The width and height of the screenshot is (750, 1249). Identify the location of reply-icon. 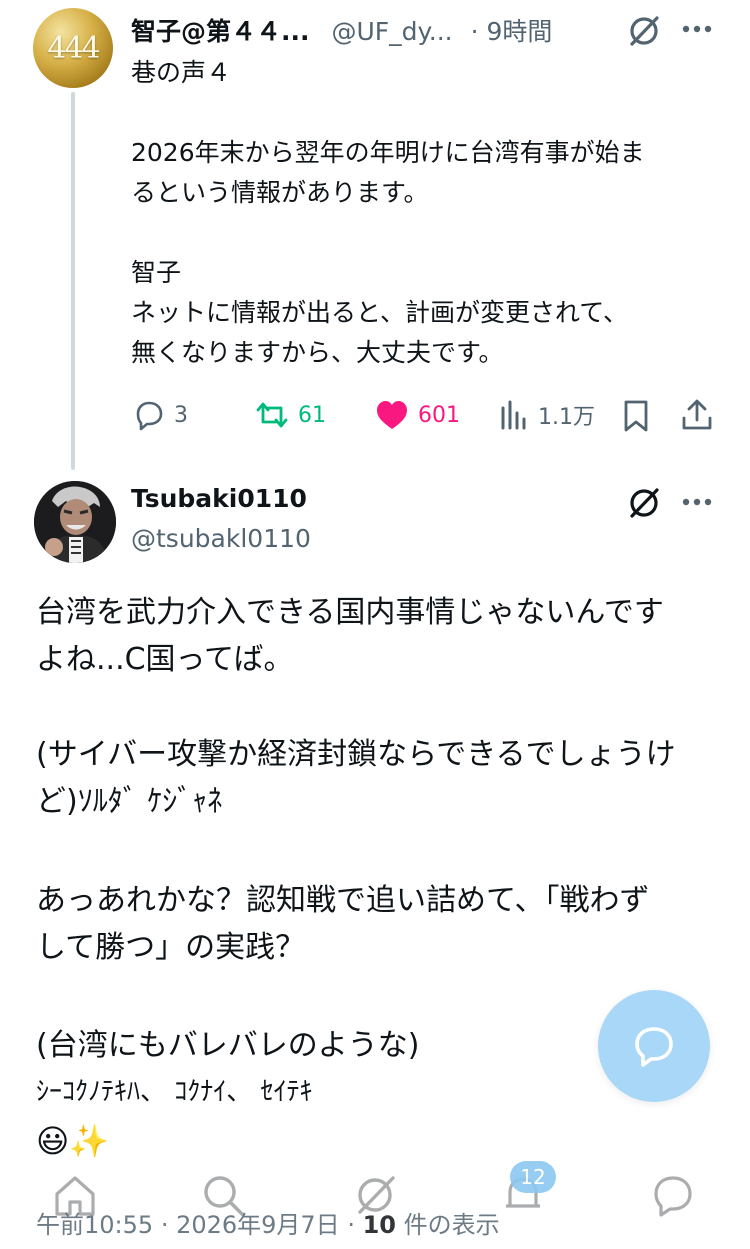
(149, 415).